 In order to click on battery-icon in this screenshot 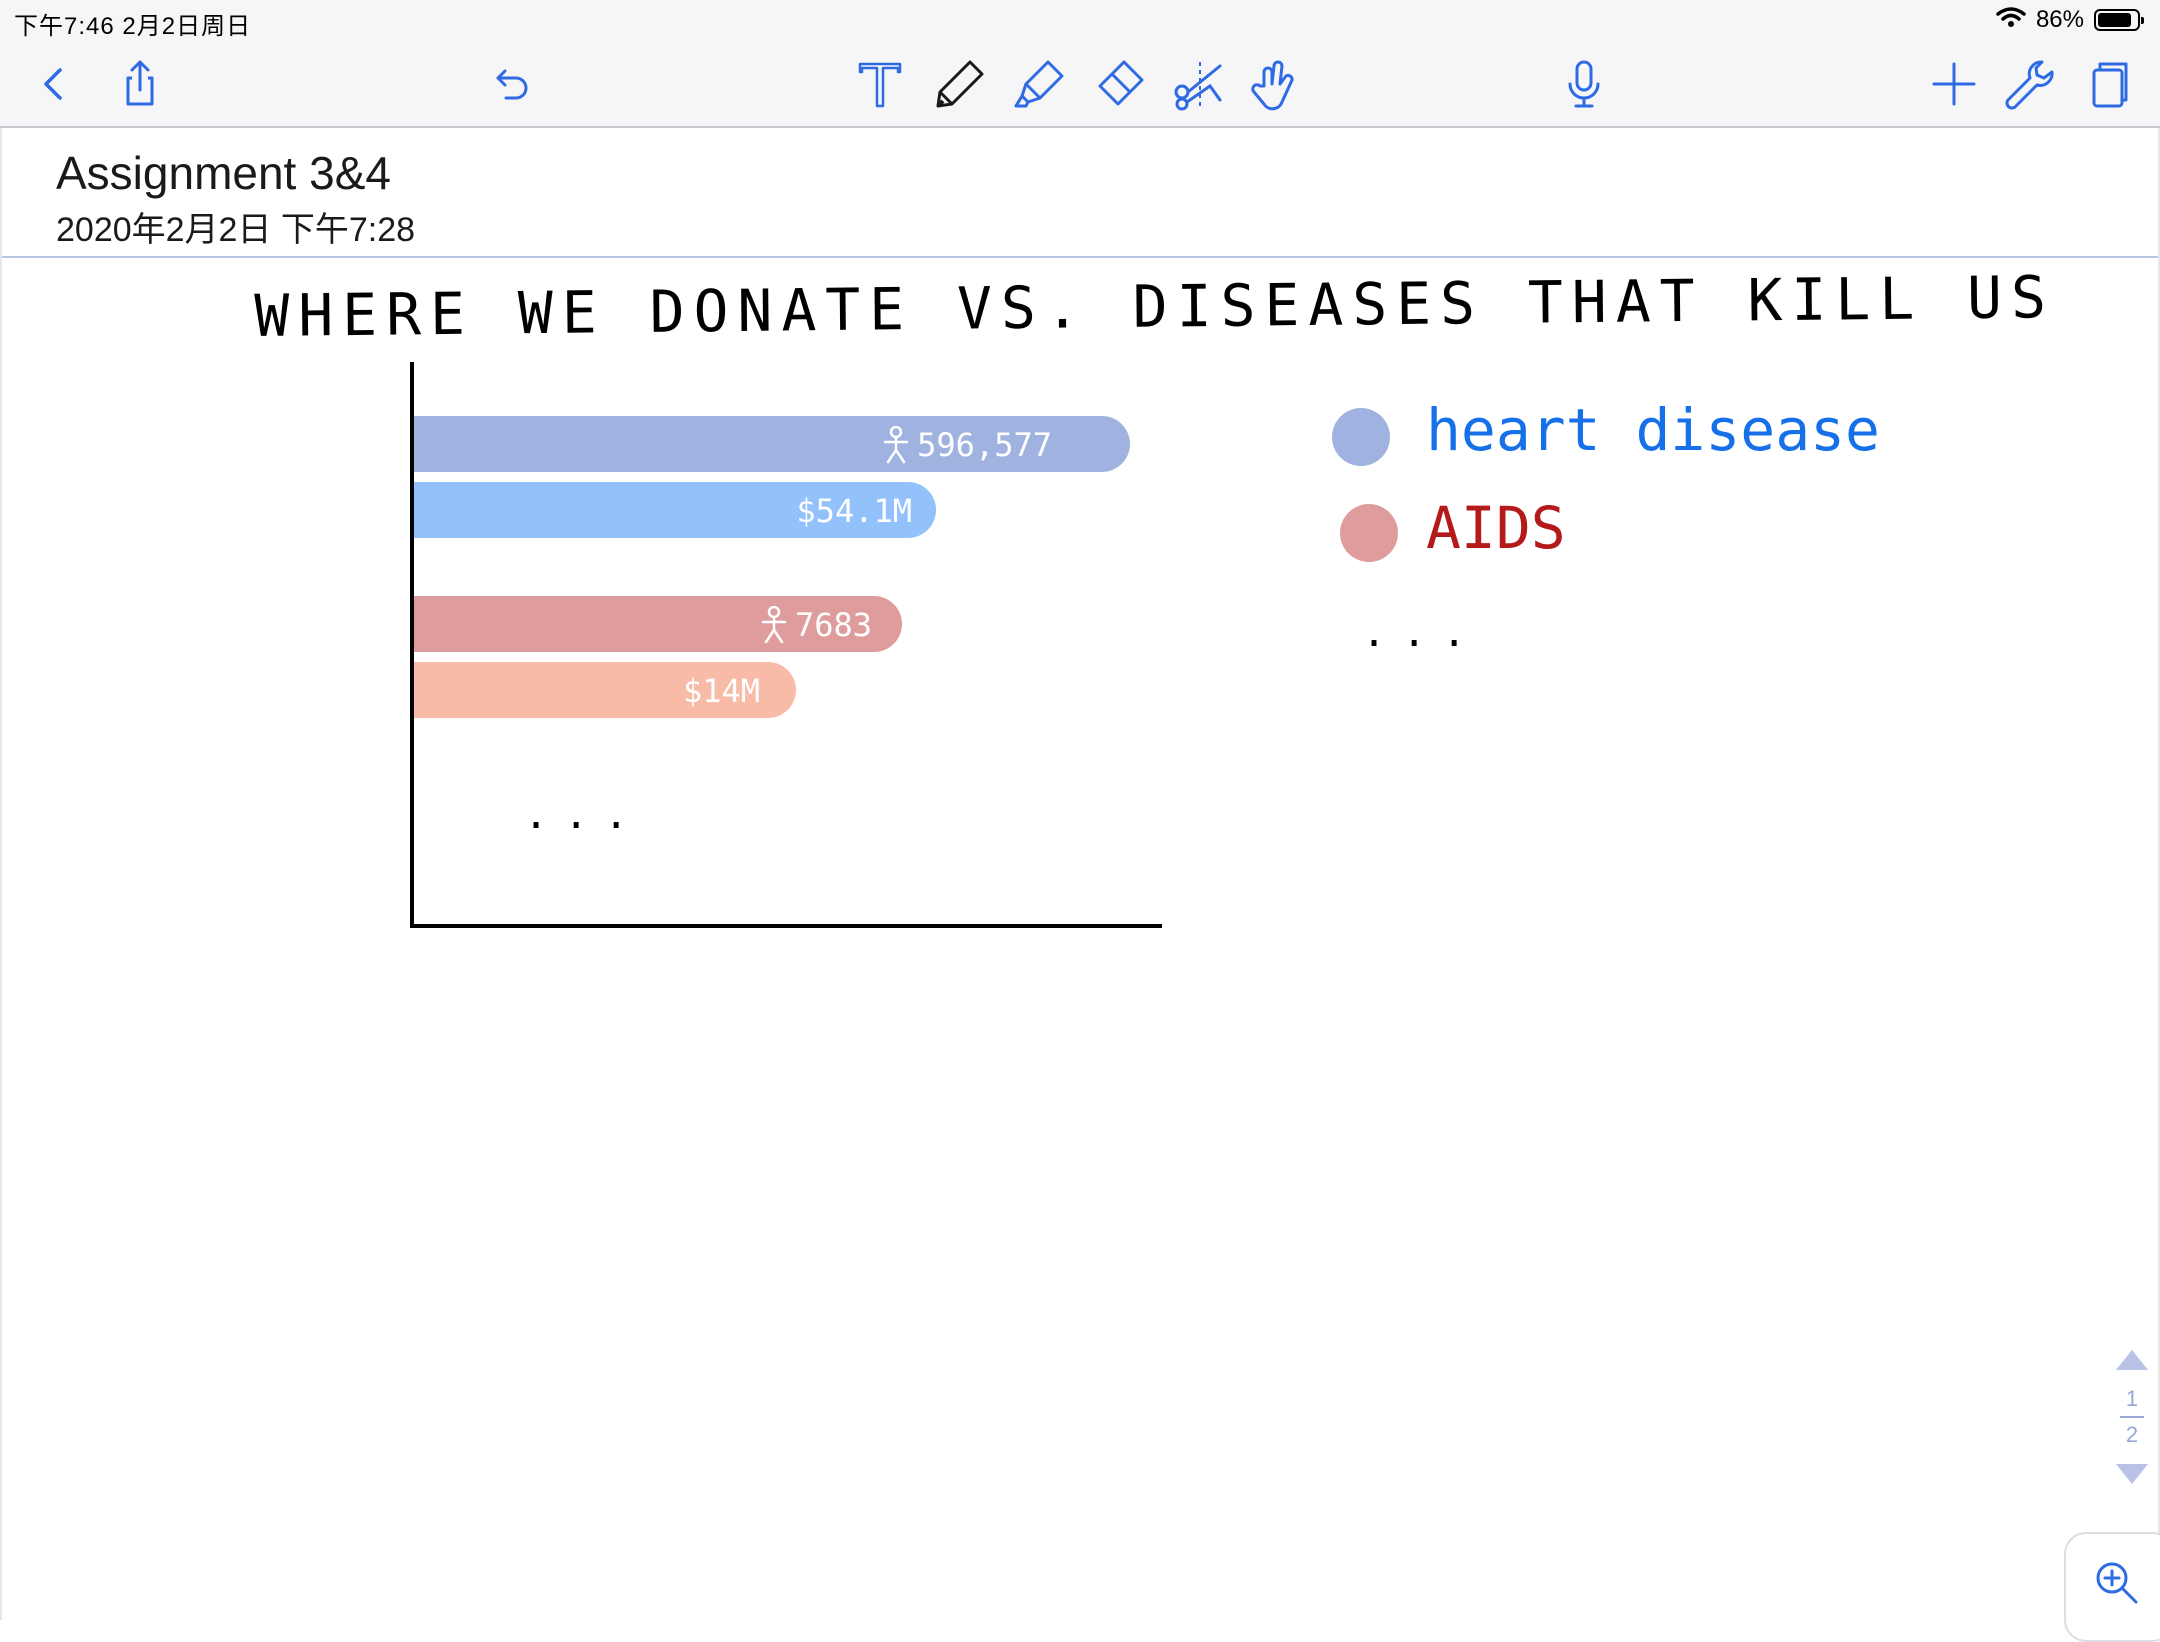, I will do `click(2119, 20)`.